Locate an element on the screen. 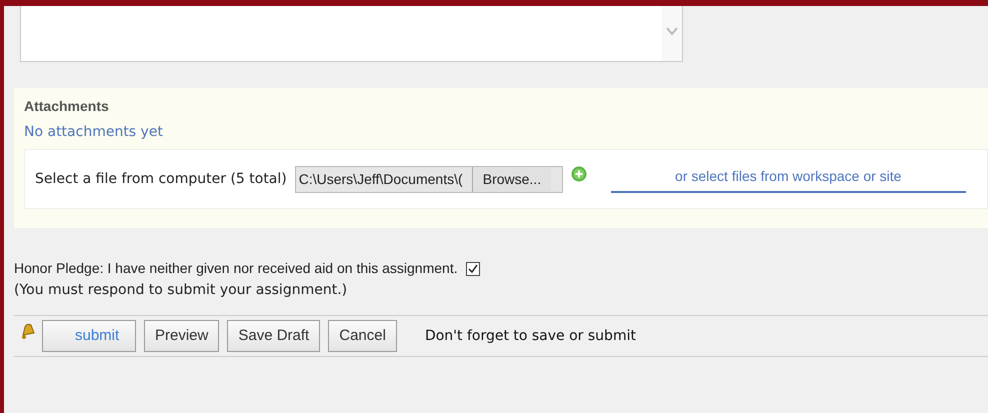 This screenshot has height=413, width=988. honor-pledge-text: Honor Pledge: I have neither given nor received aid on this assignment. is located at coordinates (236, 268).